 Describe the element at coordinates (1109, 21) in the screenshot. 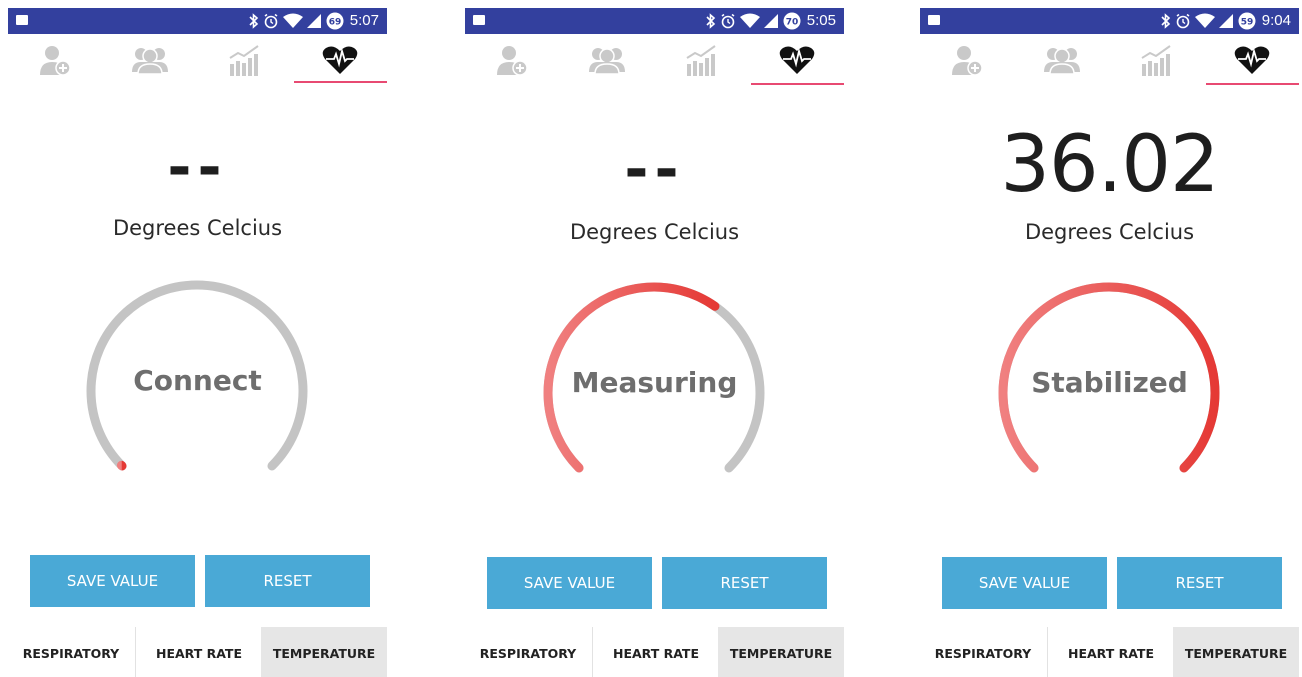

I see `status-bar: 59 9:04` at that location.